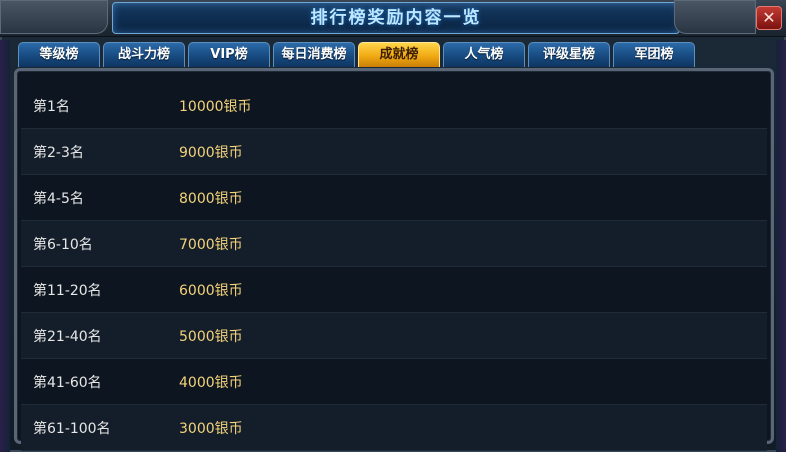 This screenshot has width=786, height=452. What do you see at coordinates (484, 54) in the screenshot?
I see `tab-popularity: 人气榜` at bounding box center [484, 54].